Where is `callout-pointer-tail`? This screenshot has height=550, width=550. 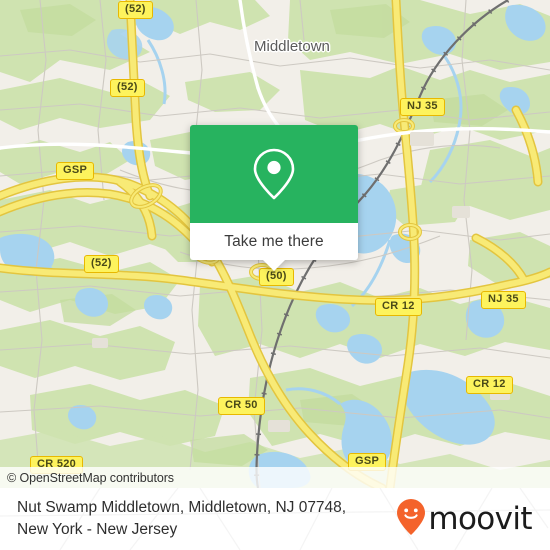 callout-pointer-tail is located at coordinates (274, 265).